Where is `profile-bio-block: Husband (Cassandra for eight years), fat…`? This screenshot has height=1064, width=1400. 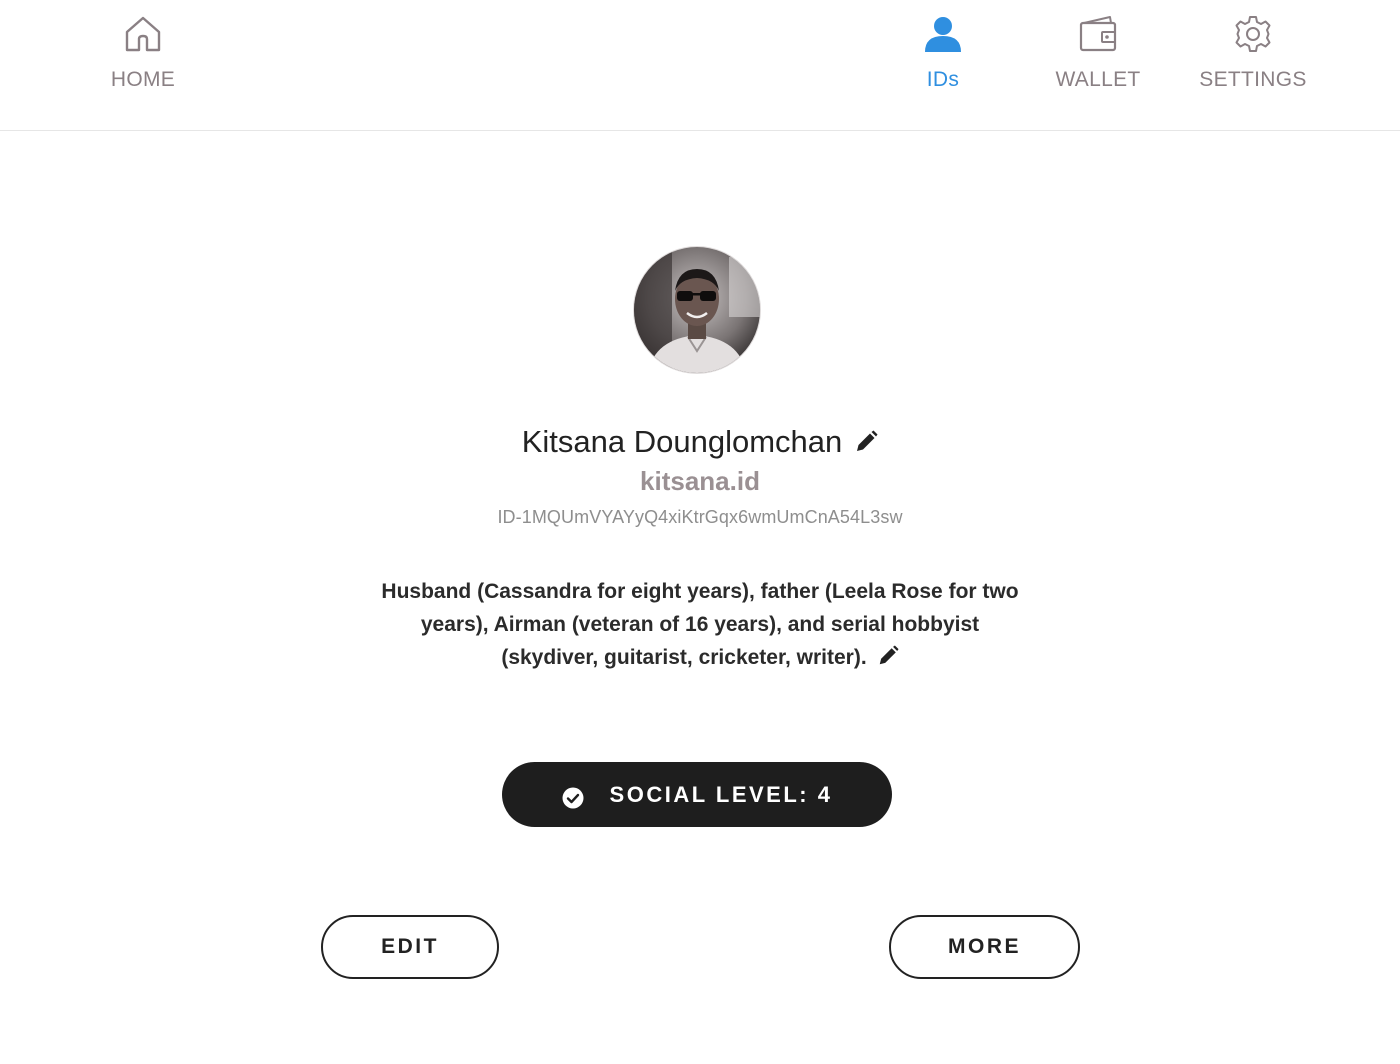 profile-bio-block: Husband (Cassandra for eight years), fat… is located at coordinates (700, 624).